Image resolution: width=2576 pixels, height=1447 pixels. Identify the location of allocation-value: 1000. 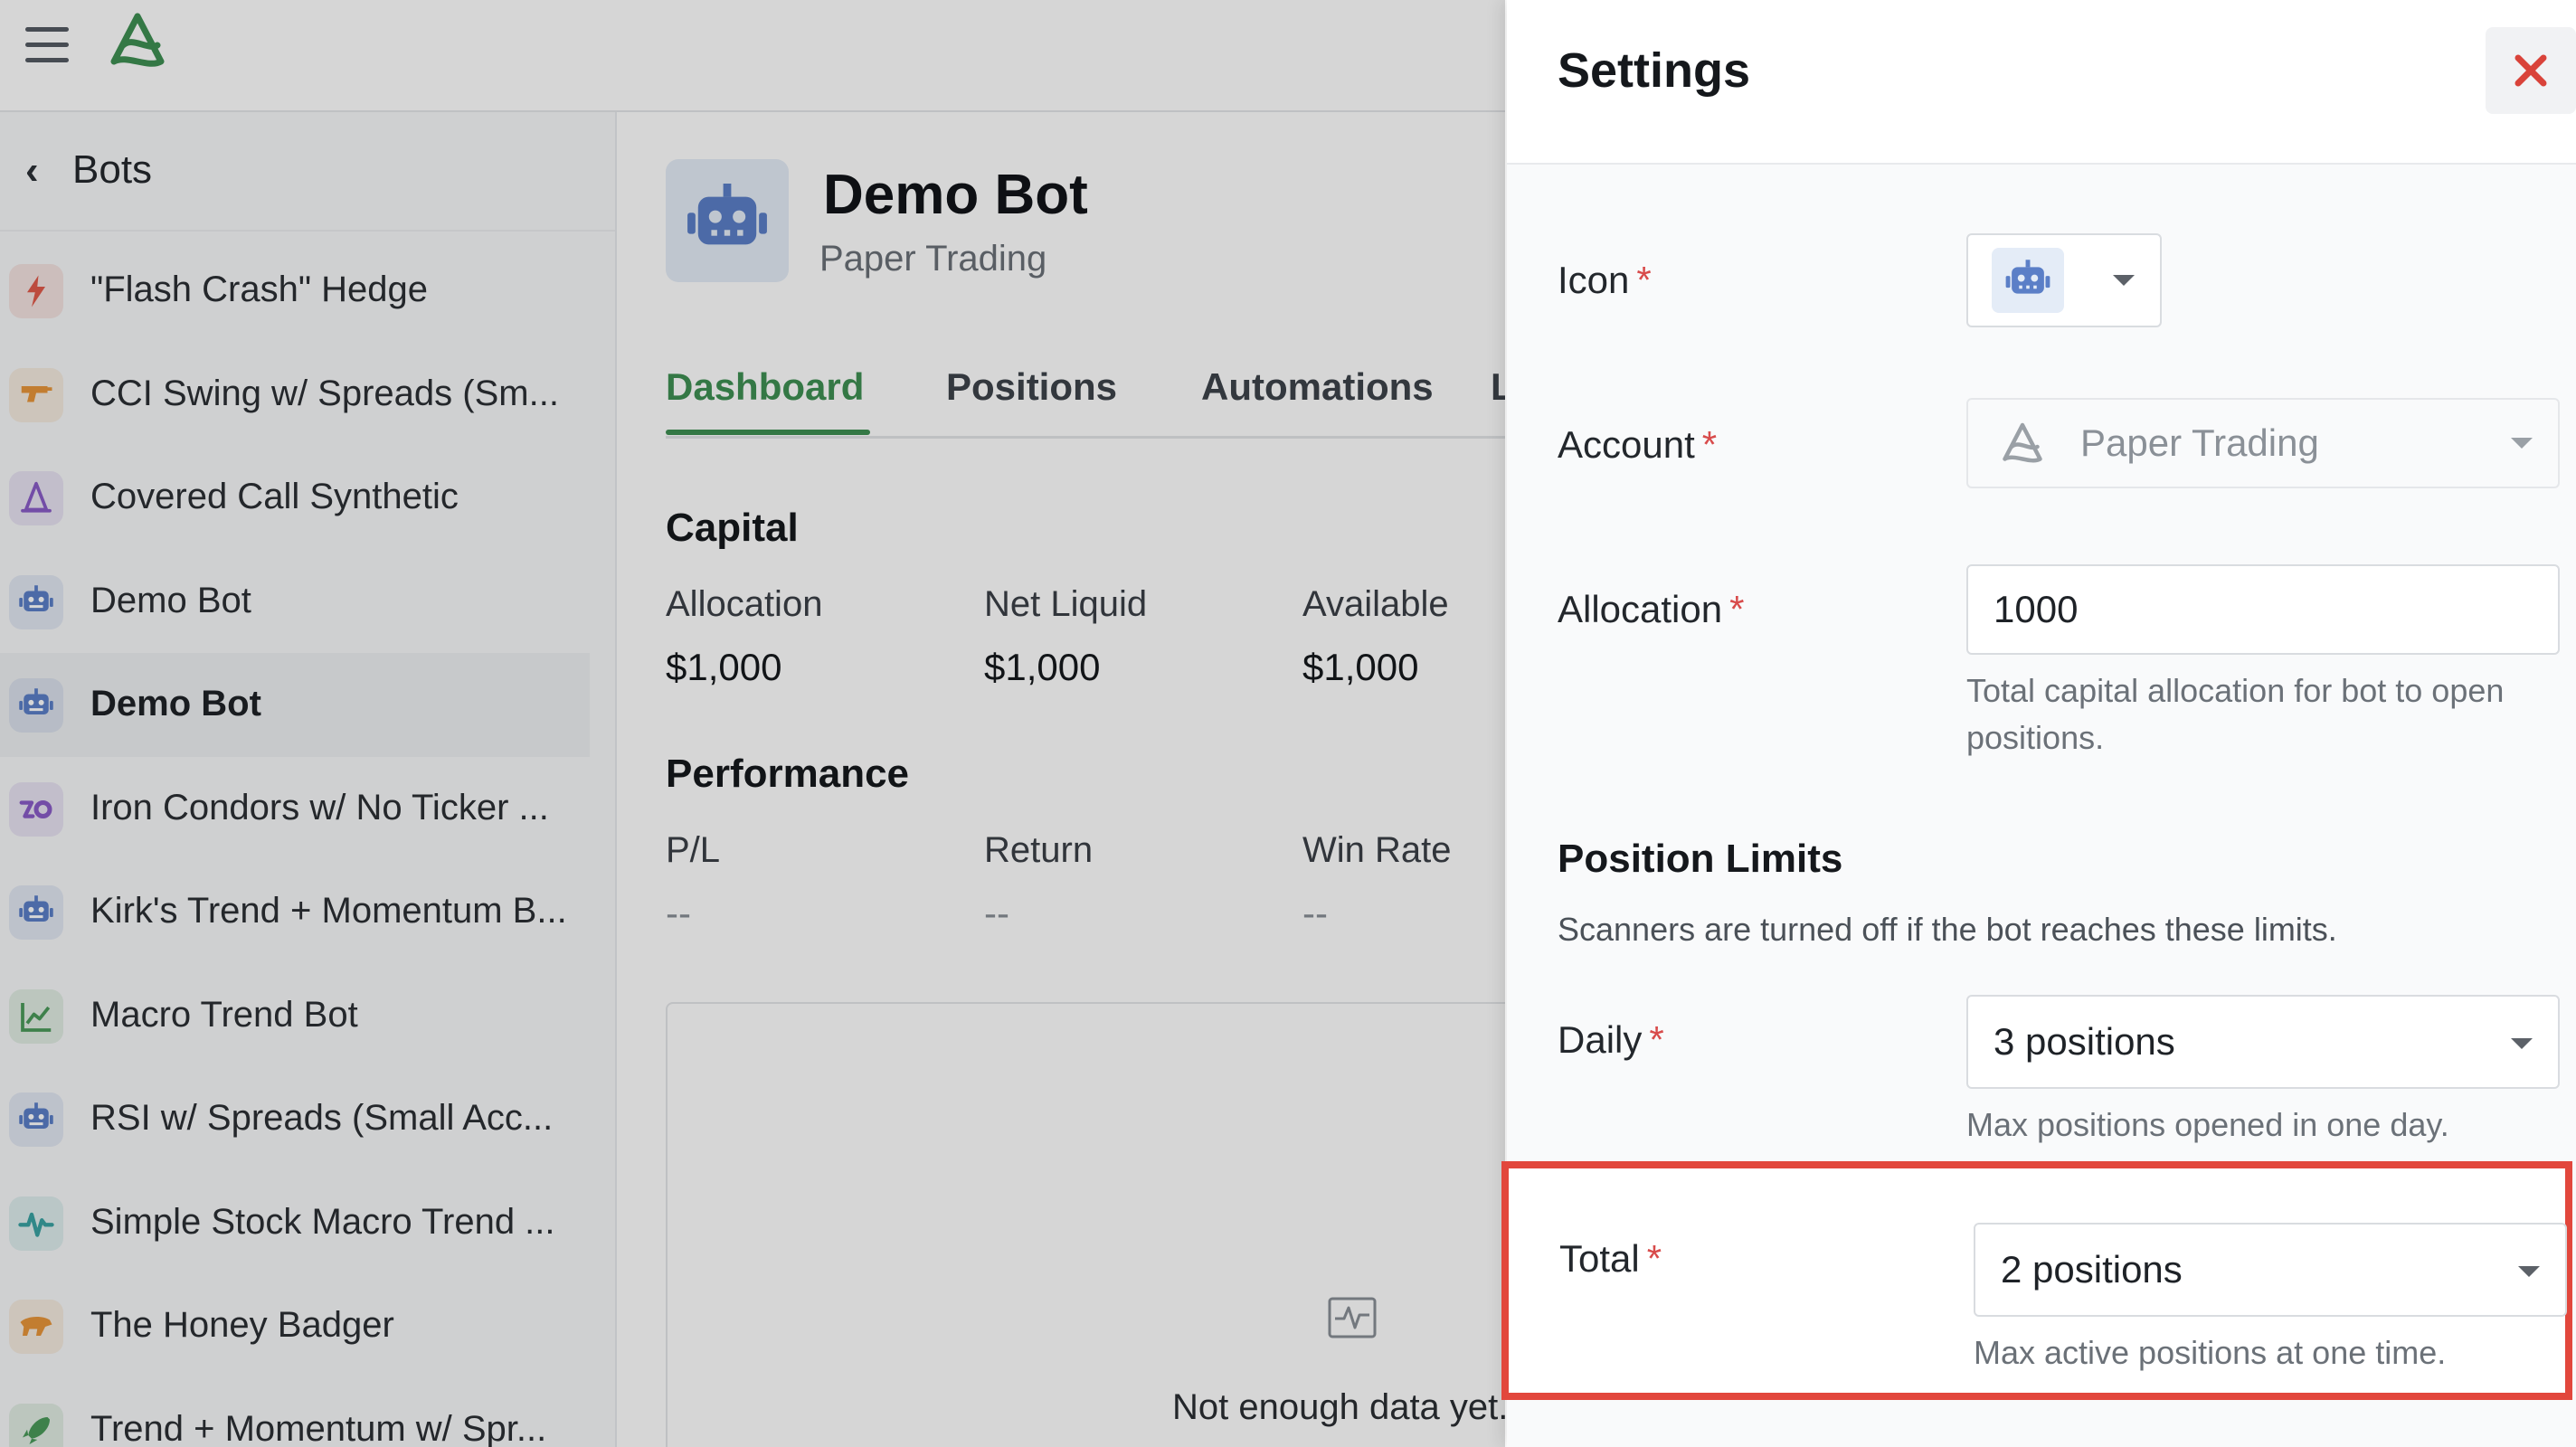
(2036, 609).